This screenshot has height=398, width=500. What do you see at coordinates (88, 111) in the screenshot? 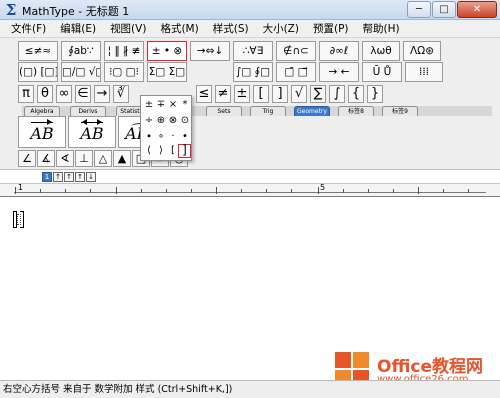
I see `tab-derivs: Derivs` at bounding box center [88, 111].